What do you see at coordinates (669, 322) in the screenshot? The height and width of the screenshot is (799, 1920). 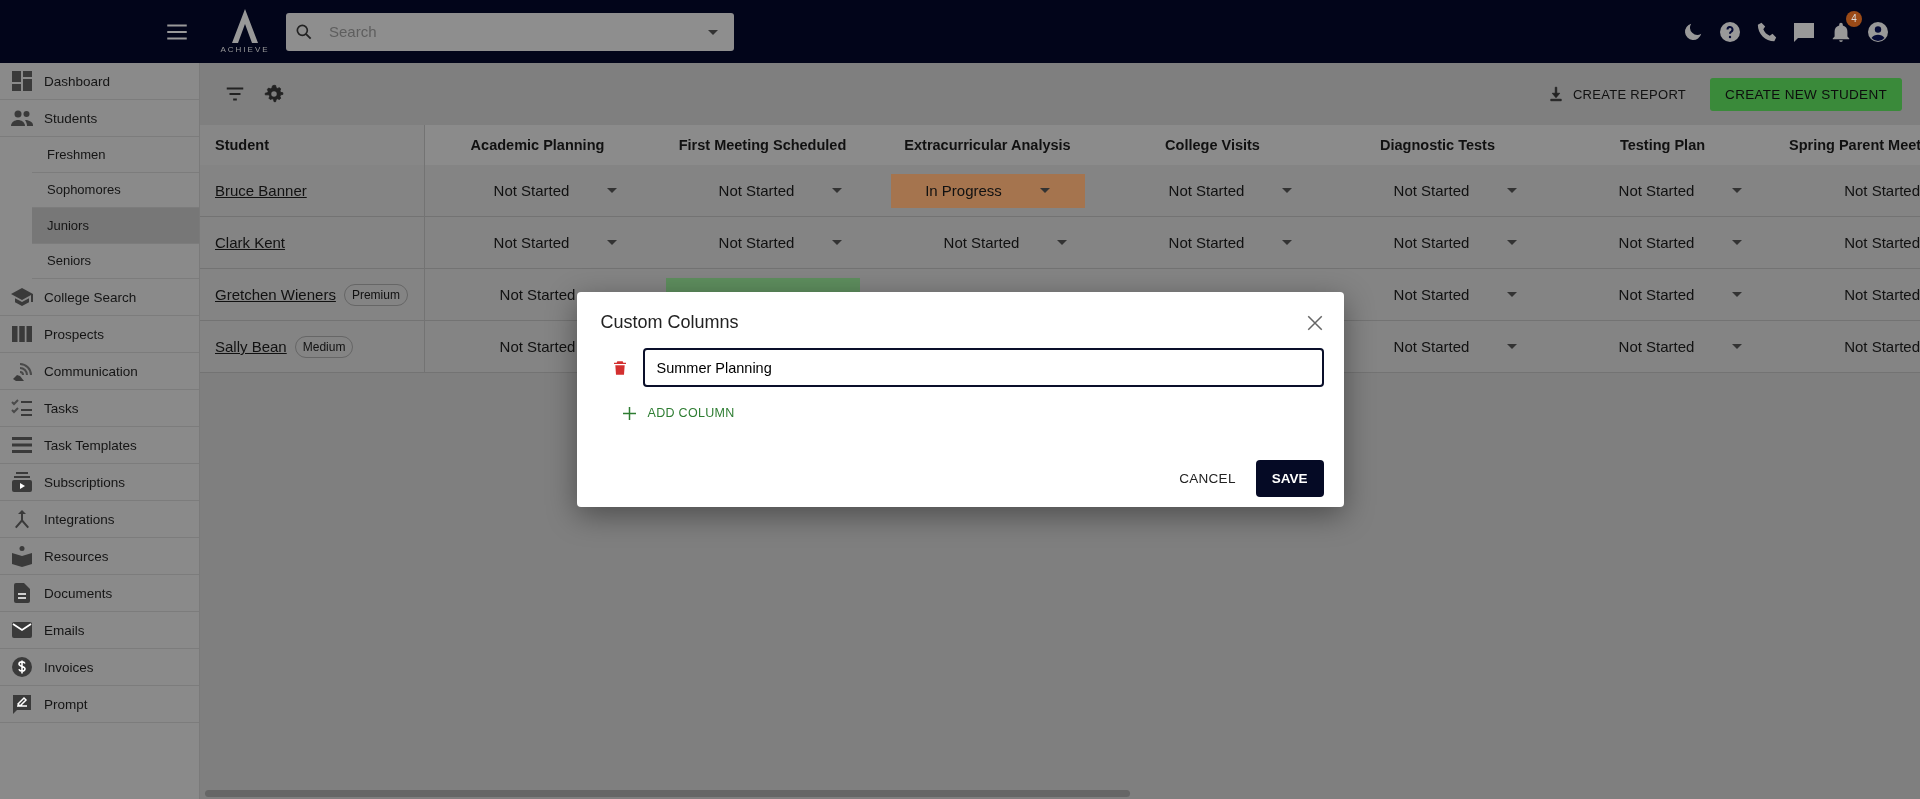 I see `dialog-title: Custom Columns` at bounding box center [669, 322].